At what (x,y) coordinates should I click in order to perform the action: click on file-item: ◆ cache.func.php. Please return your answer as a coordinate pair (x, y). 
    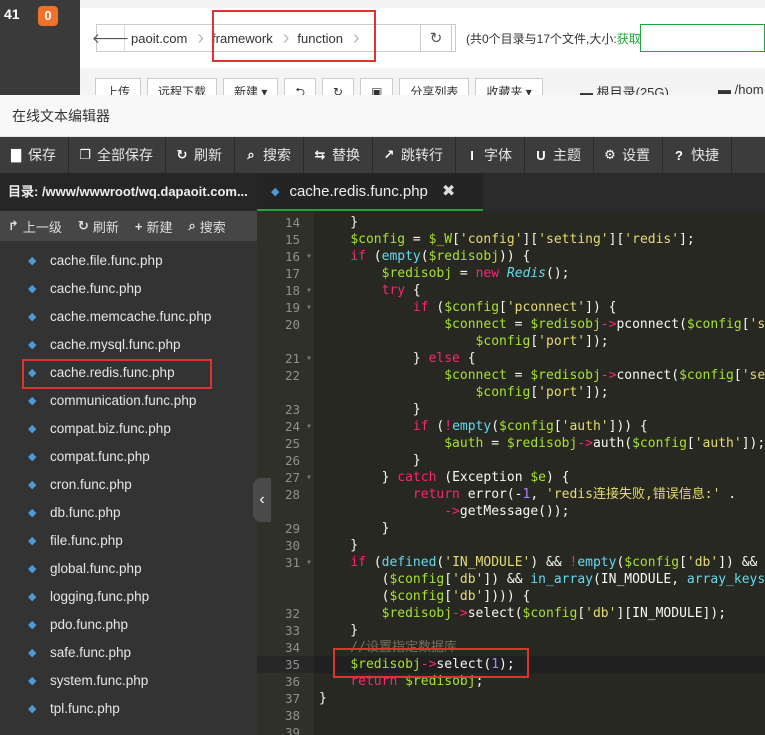
    Looking at the image, I should click on (128, 288).